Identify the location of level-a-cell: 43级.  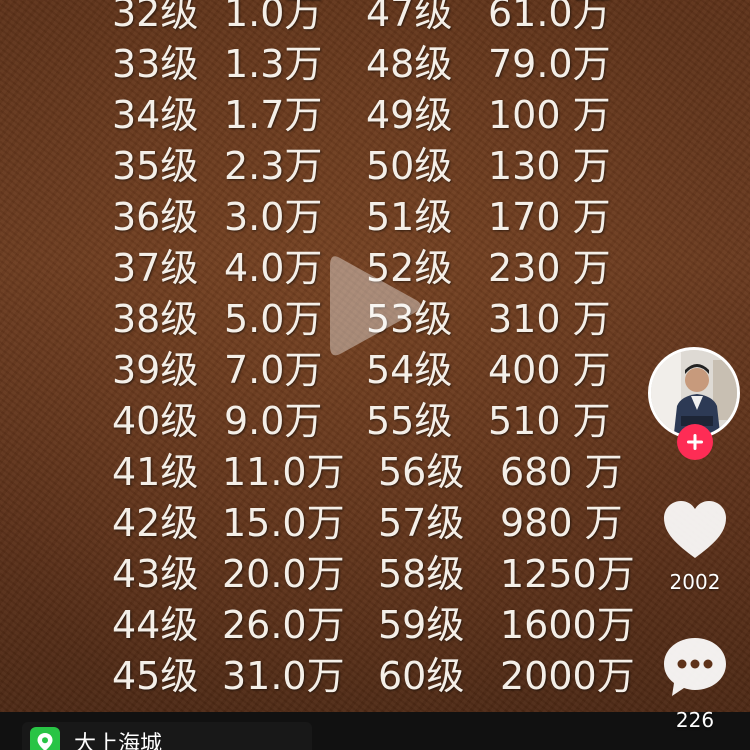
(155, 574).